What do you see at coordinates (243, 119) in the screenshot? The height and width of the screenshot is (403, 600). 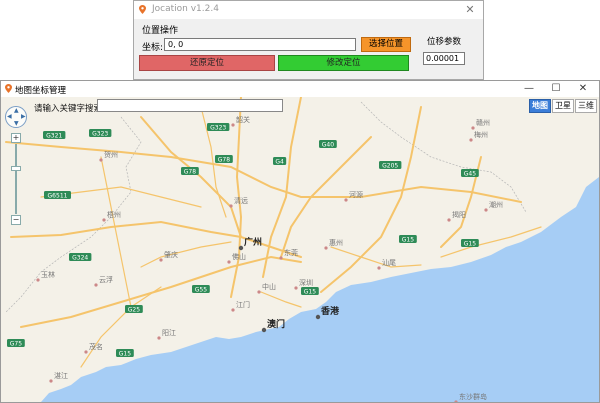 I see `city-label: 韶关` at bounding box center [243, 119].